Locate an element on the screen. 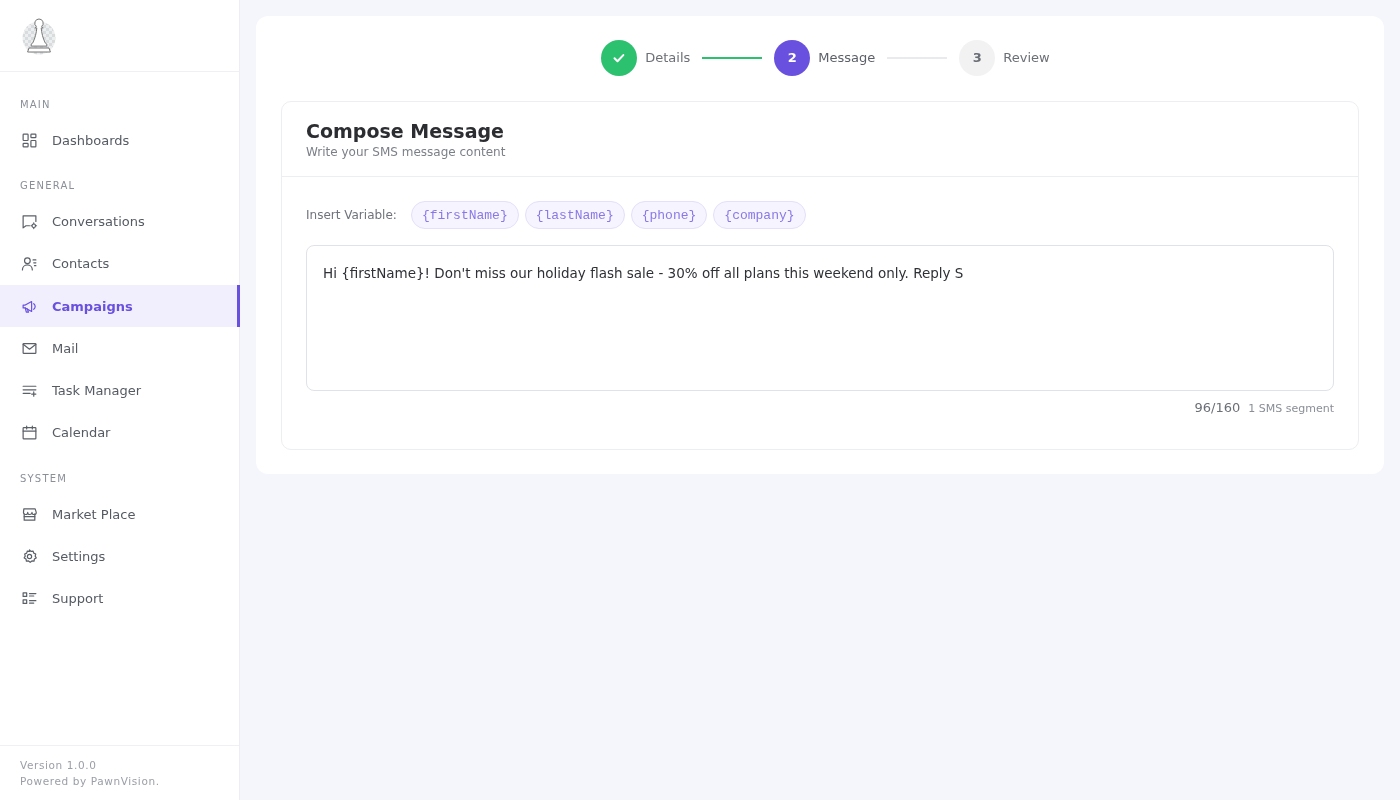  panel-title: Compose Message is located at coordinates (405, 131).